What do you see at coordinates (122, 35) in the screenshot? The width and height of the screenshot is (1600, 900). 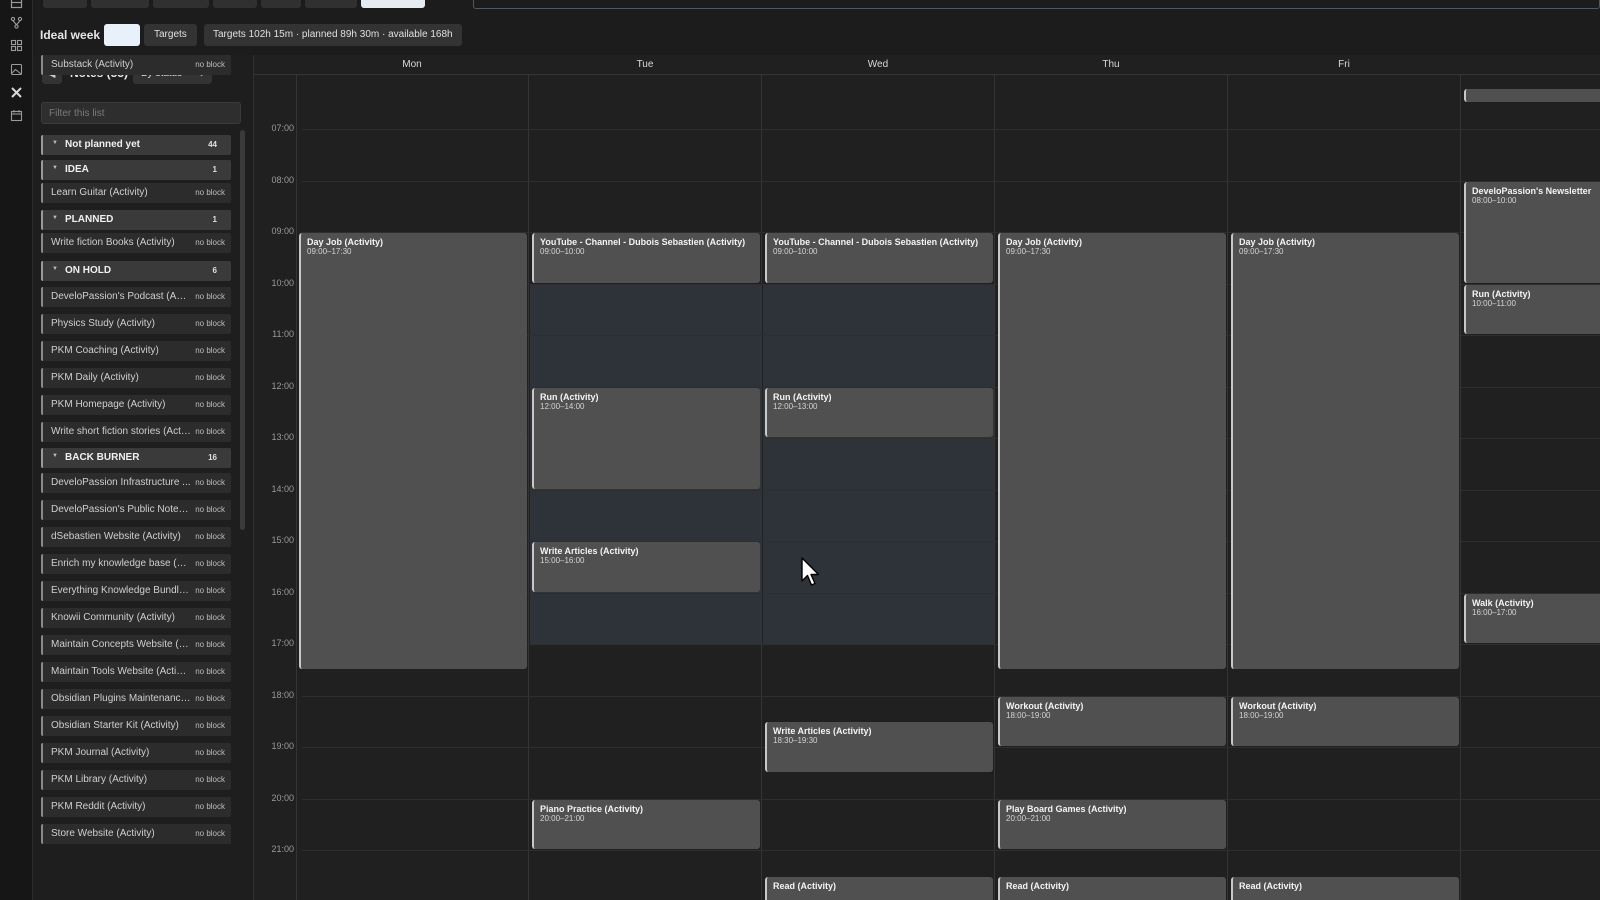 I see `color-swatch-button` at bounding box center [122, 35].